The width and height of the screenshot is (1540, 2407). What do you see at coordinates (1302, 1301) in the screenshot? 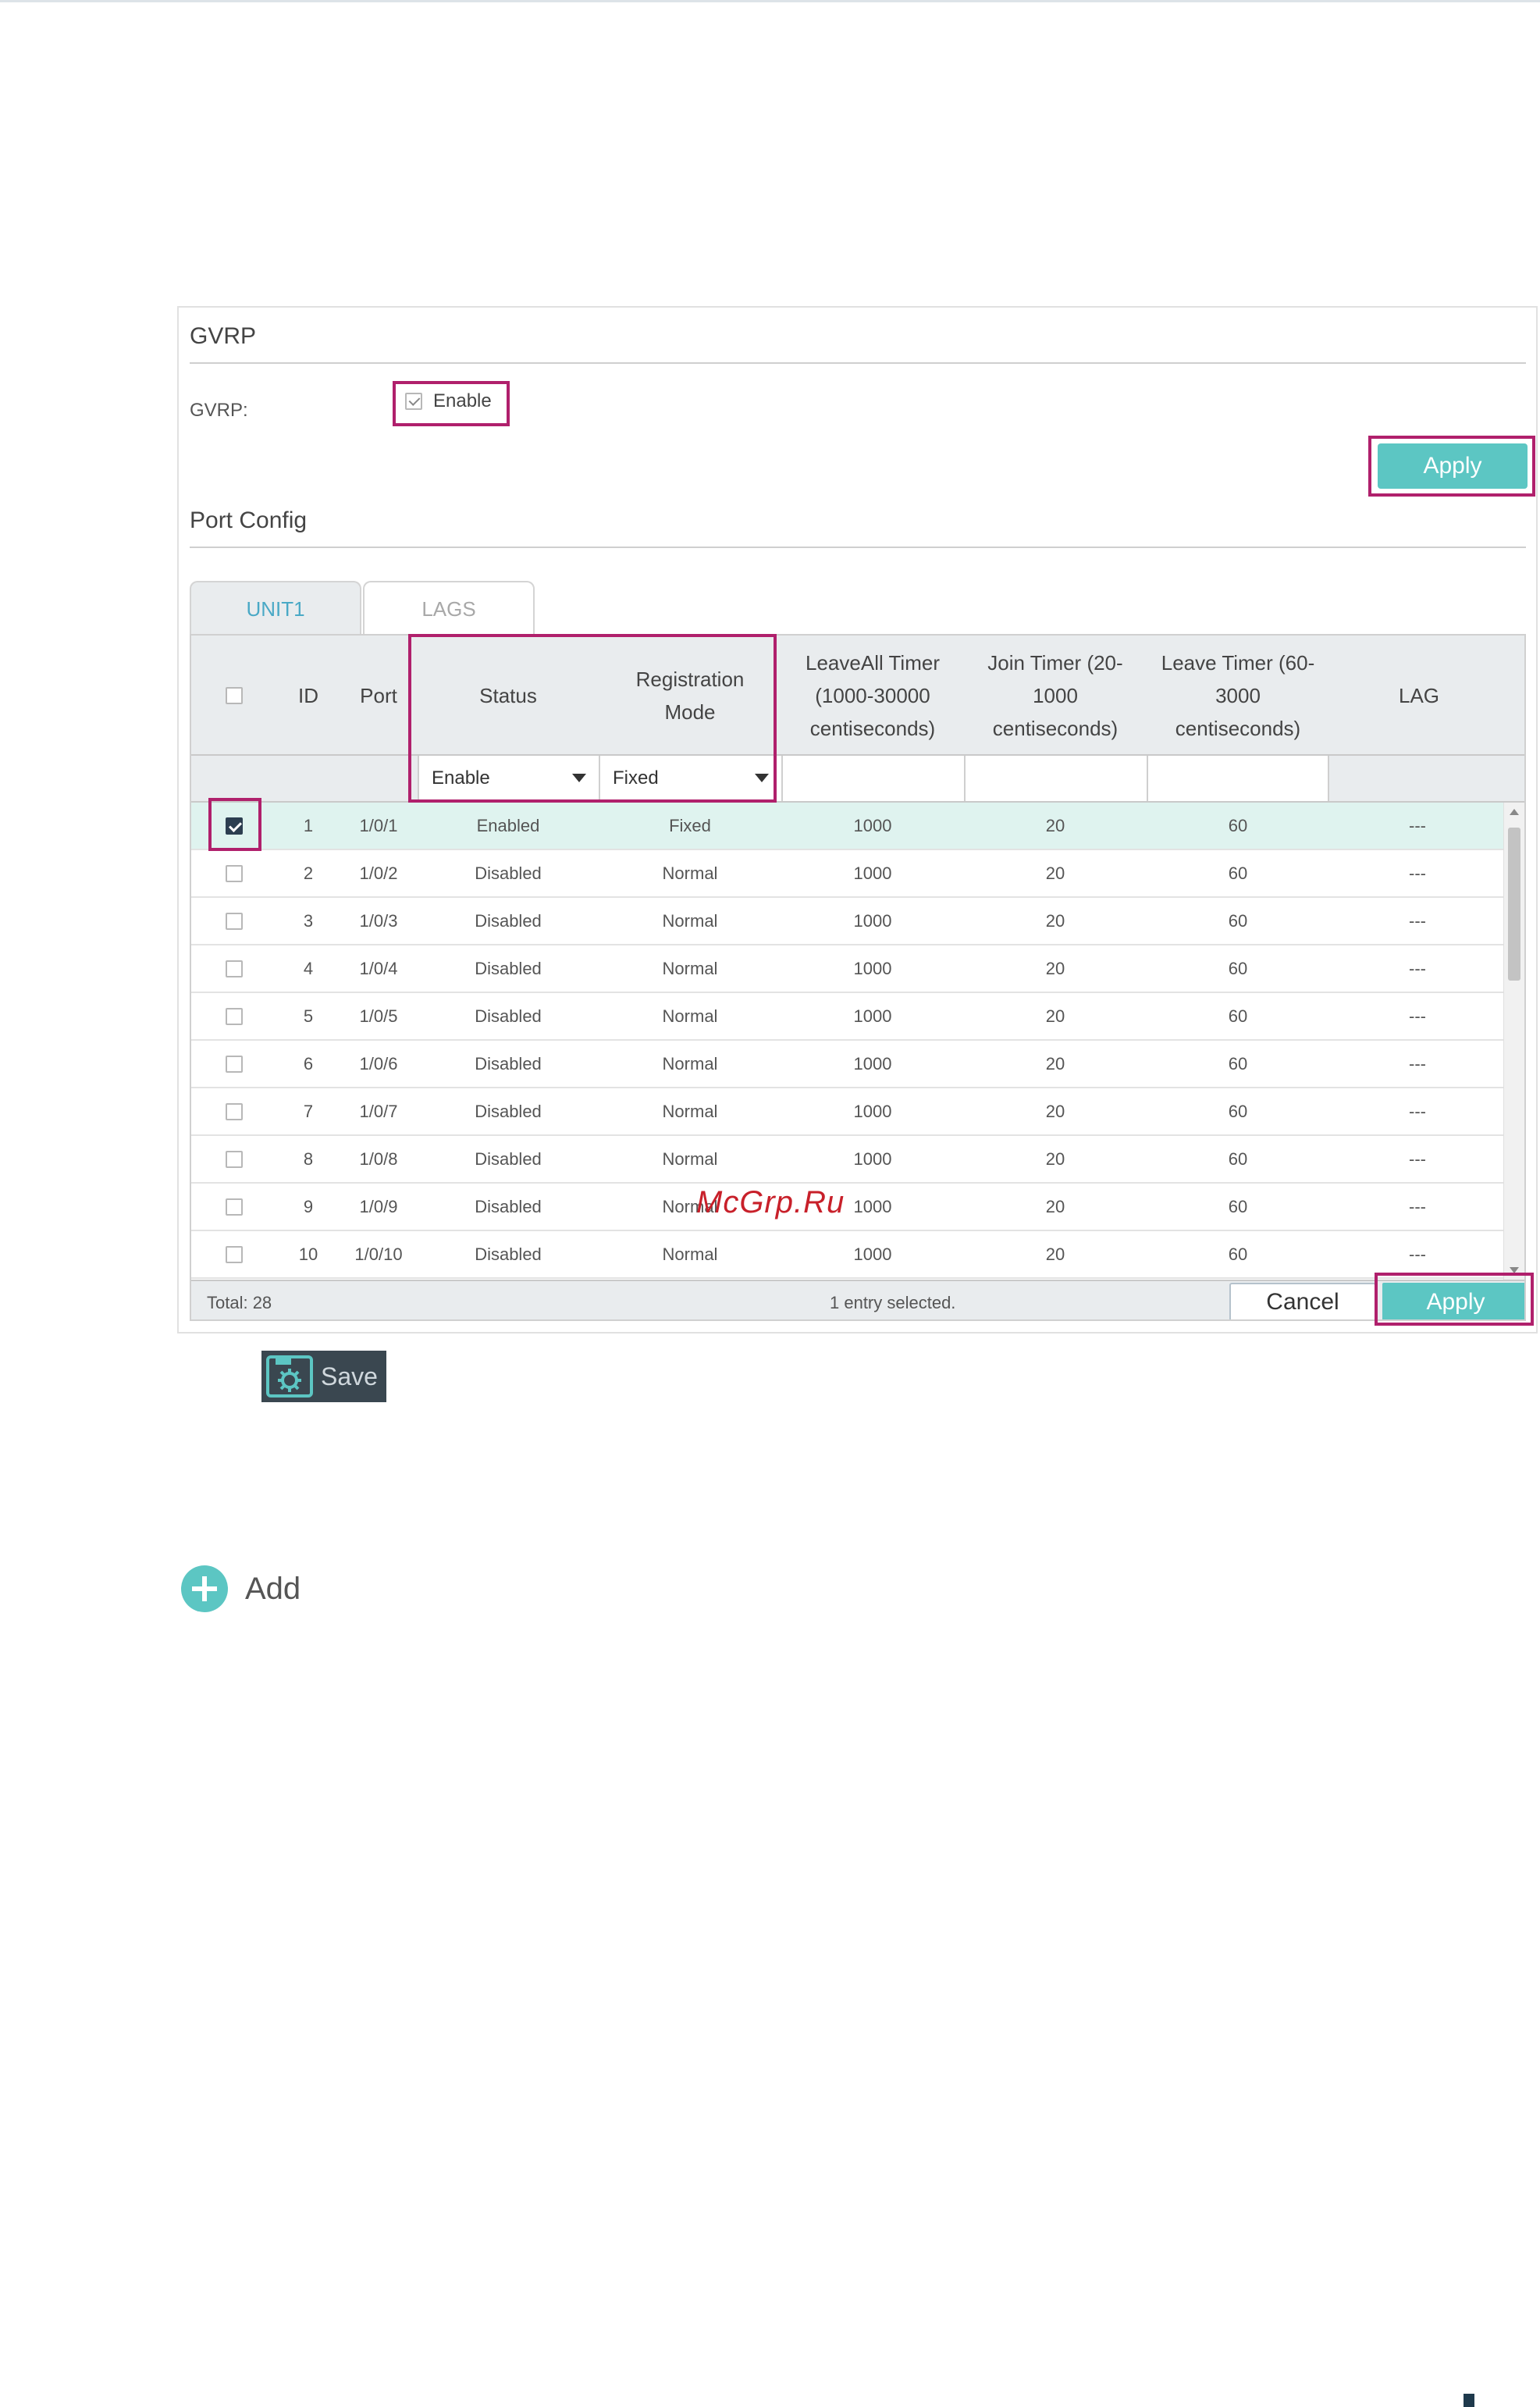
I see `cancel-button: Cancel` at bounding box center [1302, 1301].